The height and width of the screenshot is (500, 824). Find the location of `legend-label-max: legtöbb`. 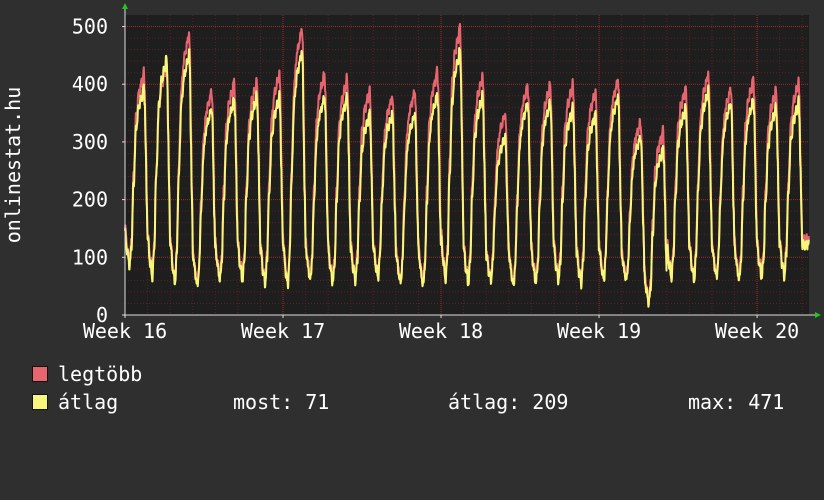

legend-label-max: legtöbb is located at coordinates (100, 374).